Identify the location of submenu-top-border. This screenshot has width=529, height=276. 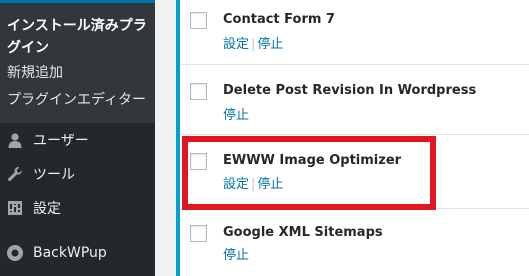
(77, 1).